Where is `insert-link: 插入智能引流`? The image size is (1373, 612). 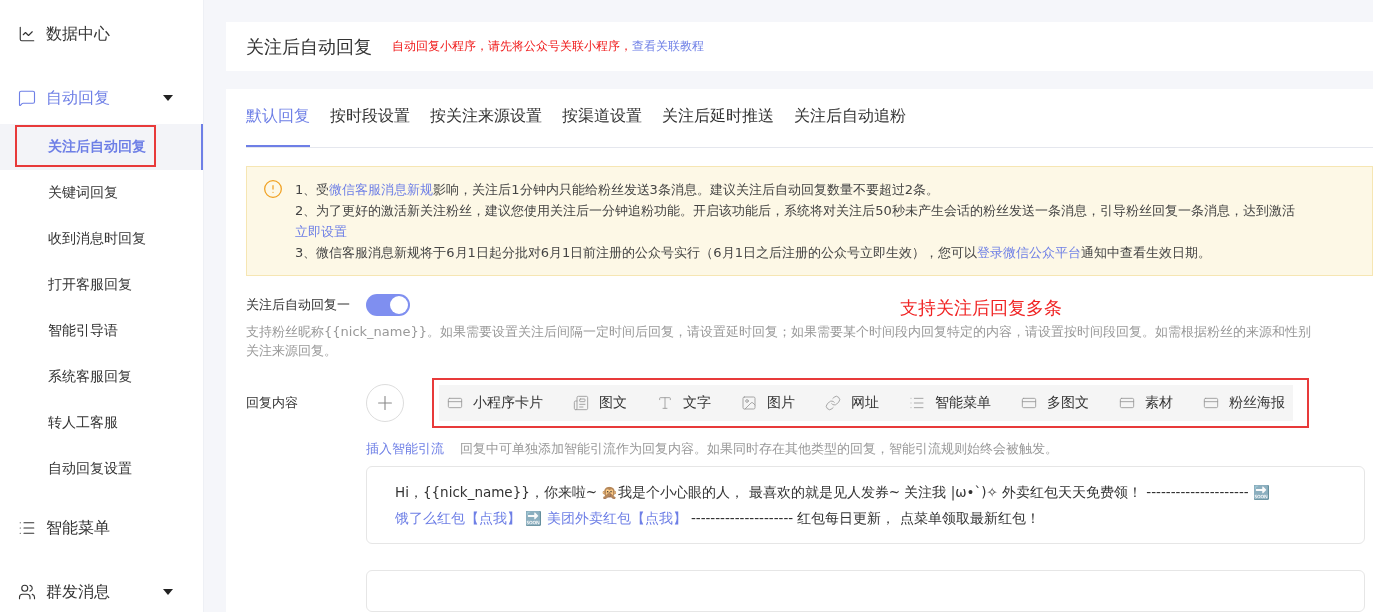 insert-link: 插入智能引流 is located at coordinates (405, 449).